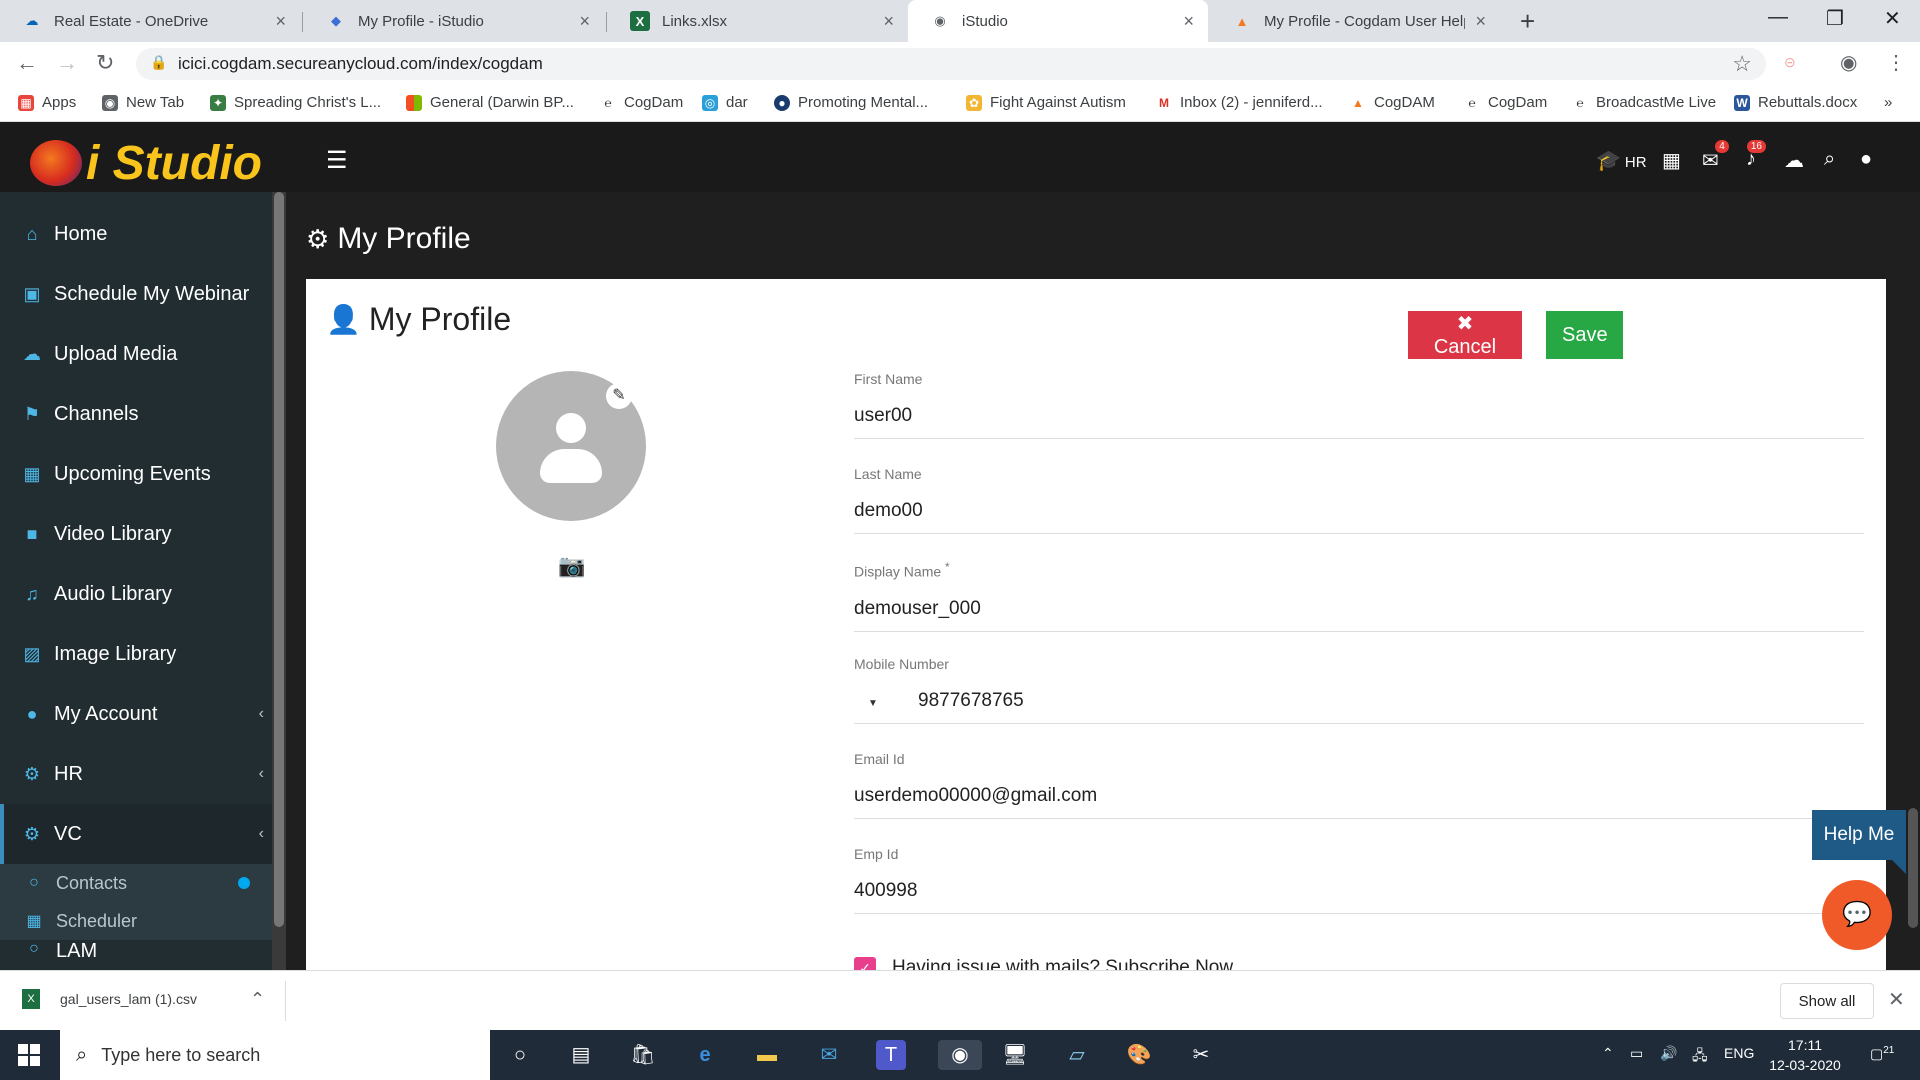 The height and width of the screenshot is (1080, 1920). Describe the element at coordinates (136, 474) in the screenshot. I see `sidebar-item-upcoming-events: ▦ Upcoming Events` at that location.